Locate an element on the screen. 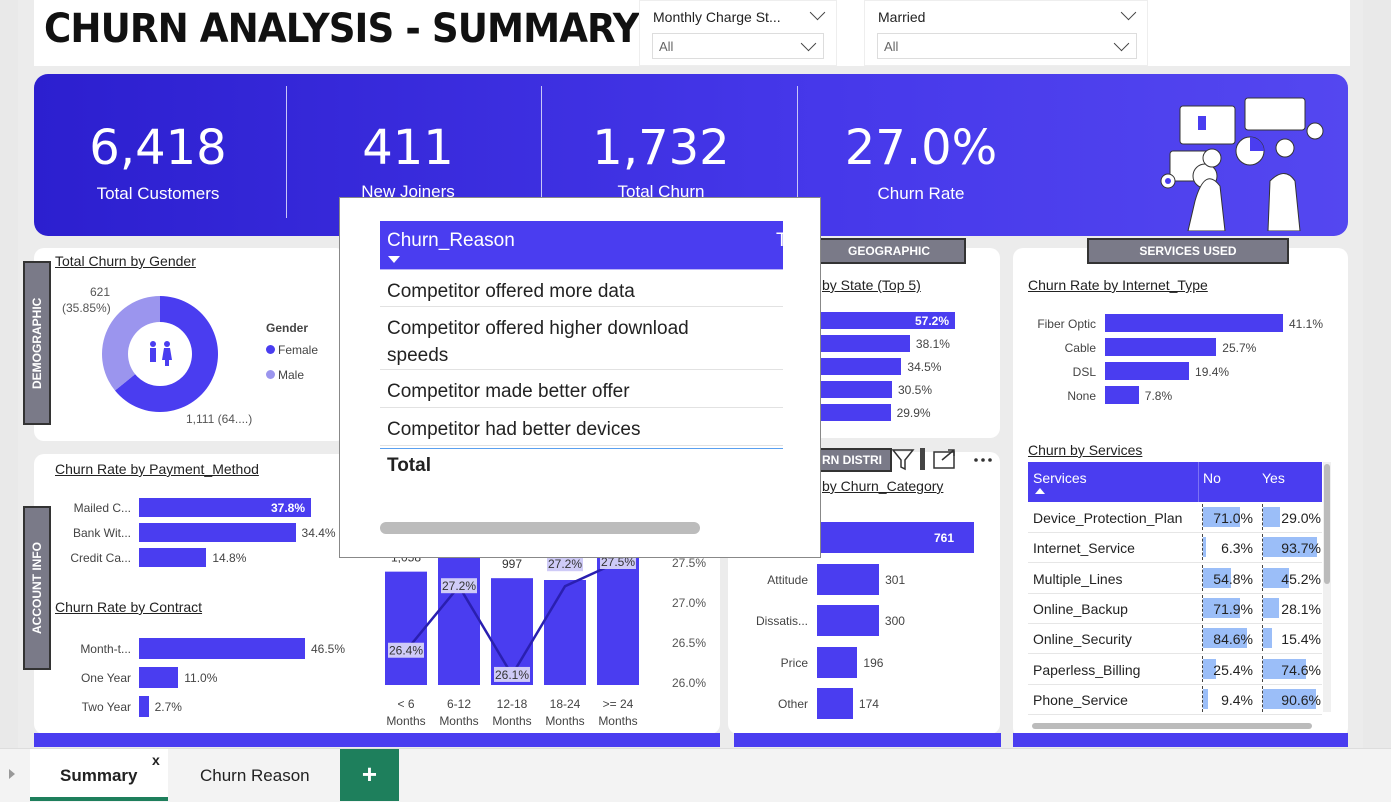 The width and height of the screenshot is (1391, 802). service-name: Online_Backup is located at coordinates (1080, 608).